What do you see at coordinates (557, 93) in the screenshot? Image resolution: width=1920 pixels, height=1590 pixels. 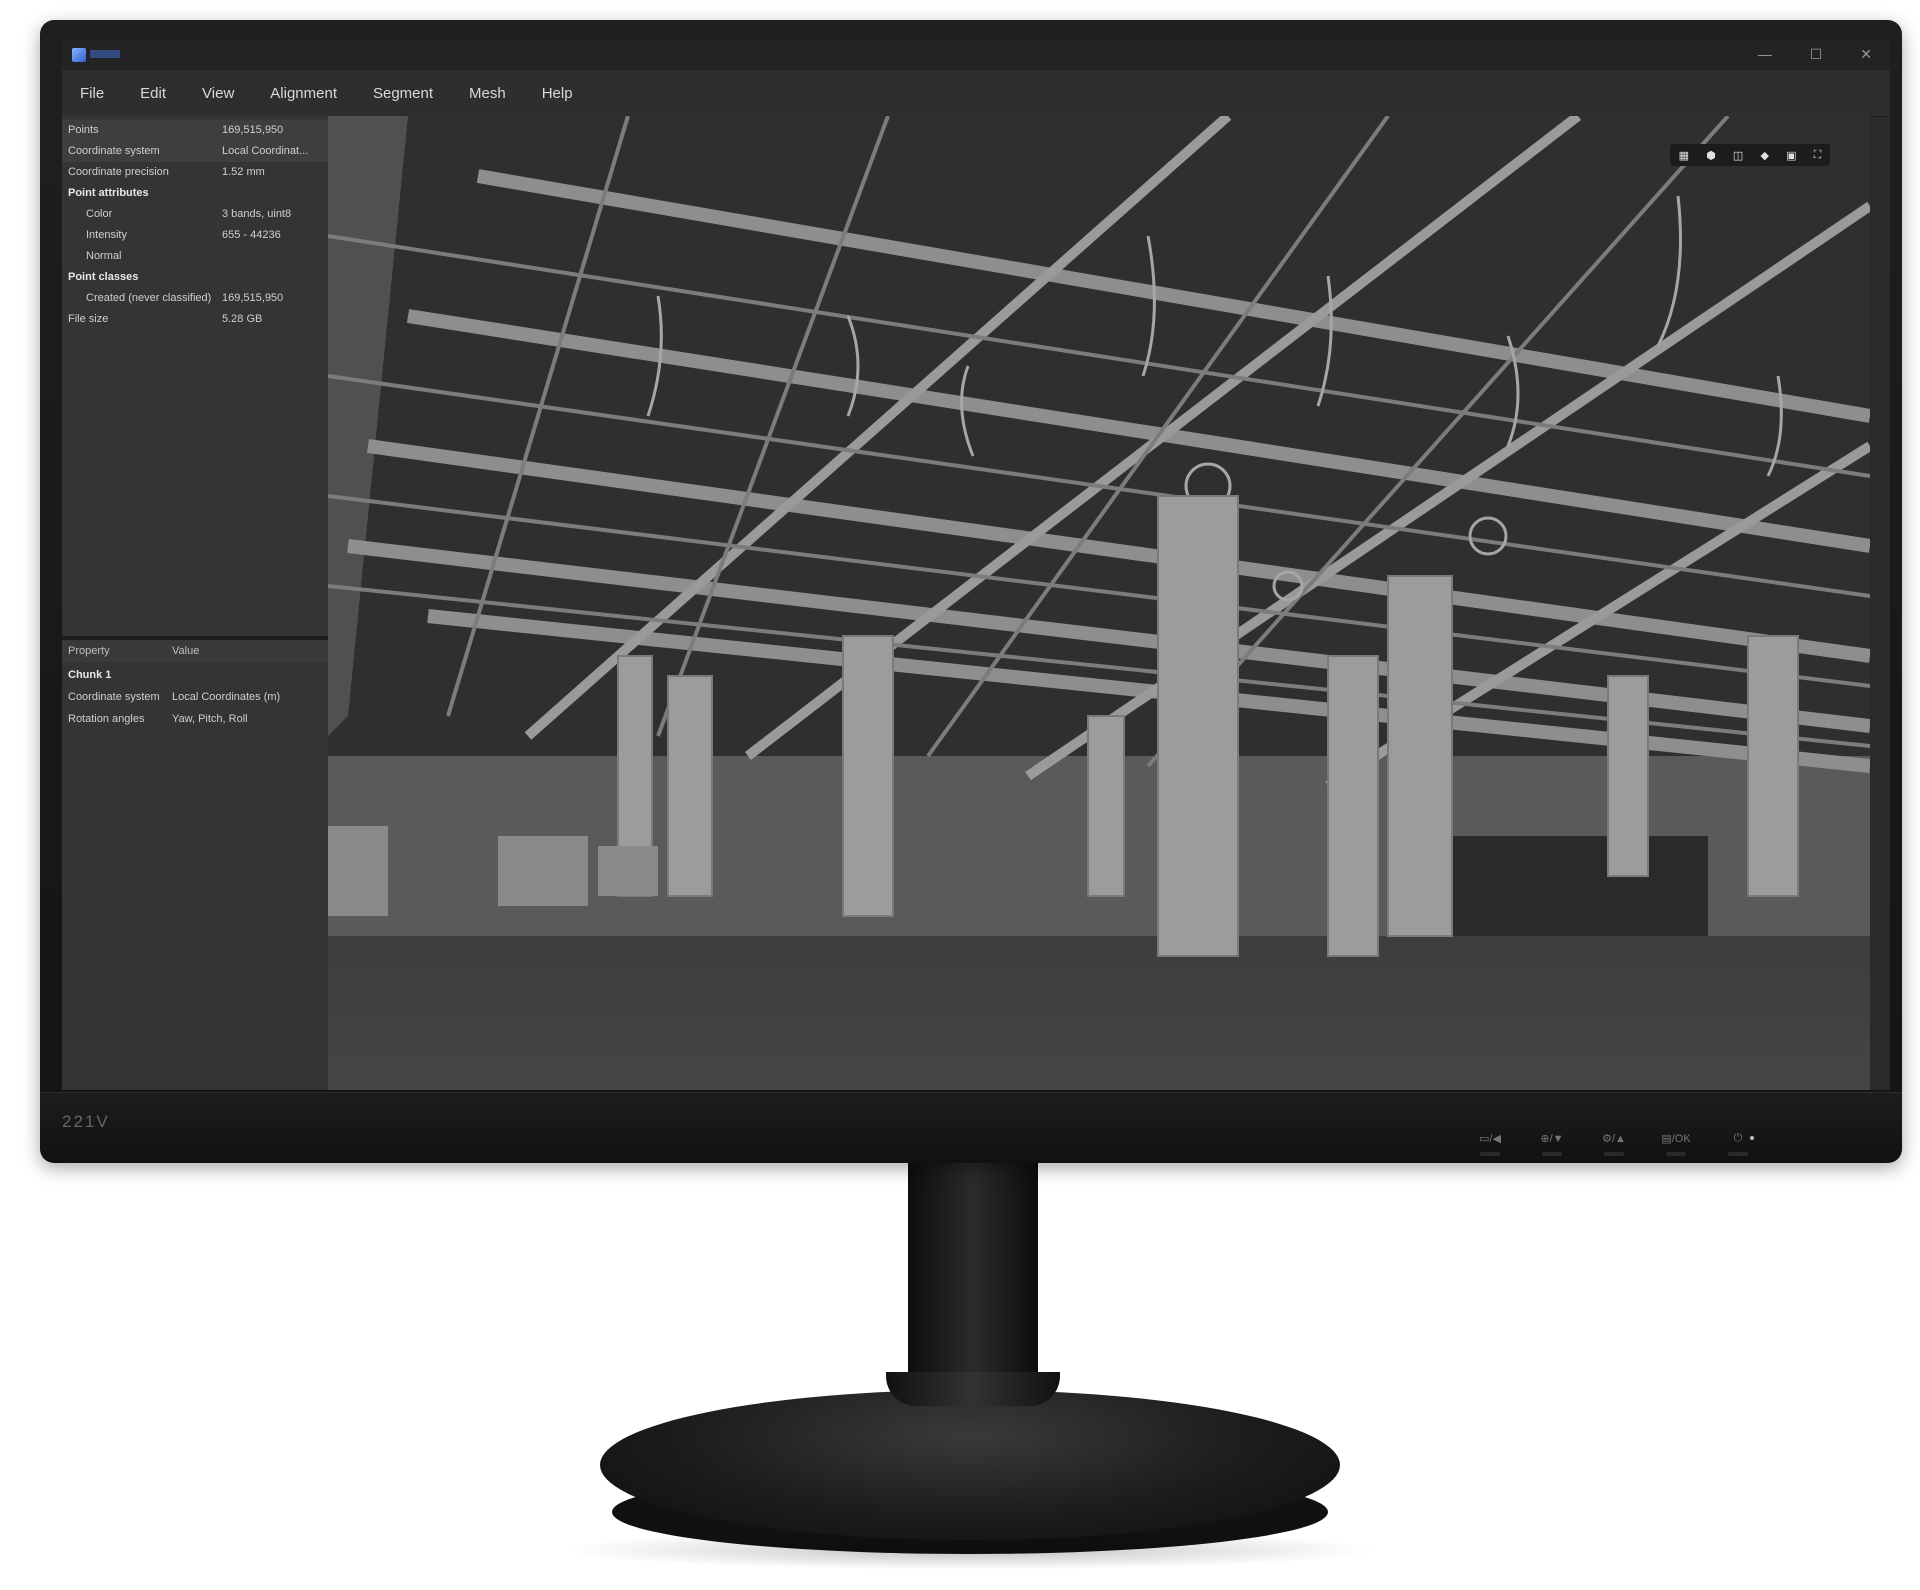 I see `menu-help: Help` at bounding box center [557, 93].